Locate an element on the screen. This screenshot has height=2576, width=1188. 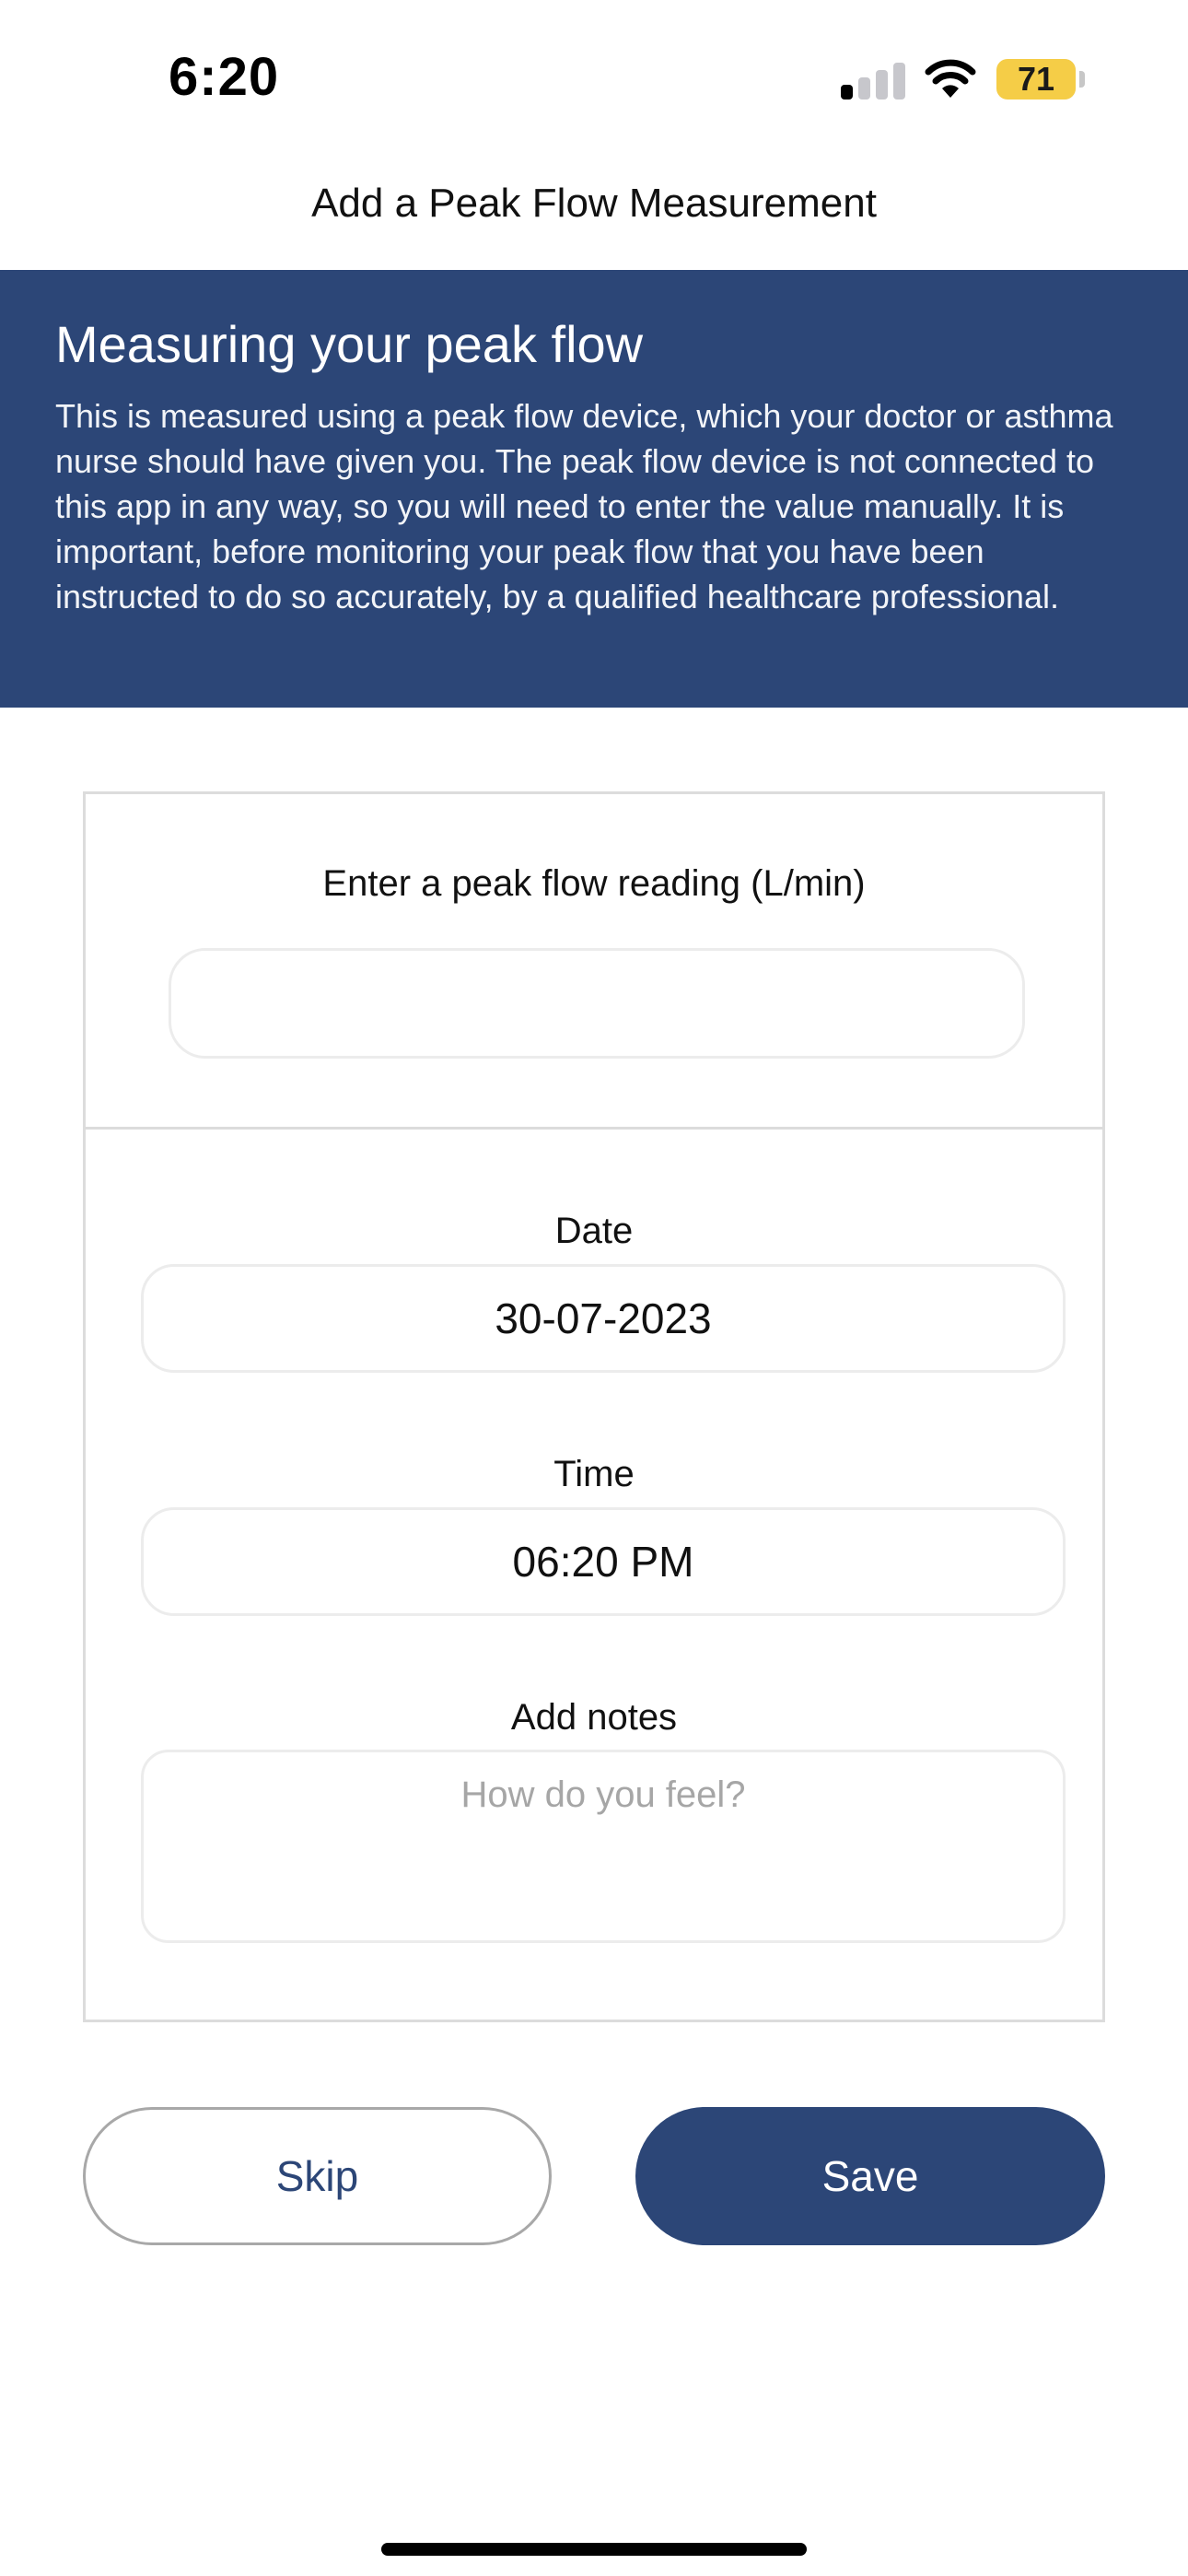
status-time: 6:20 is located at coordinates (224, 77).